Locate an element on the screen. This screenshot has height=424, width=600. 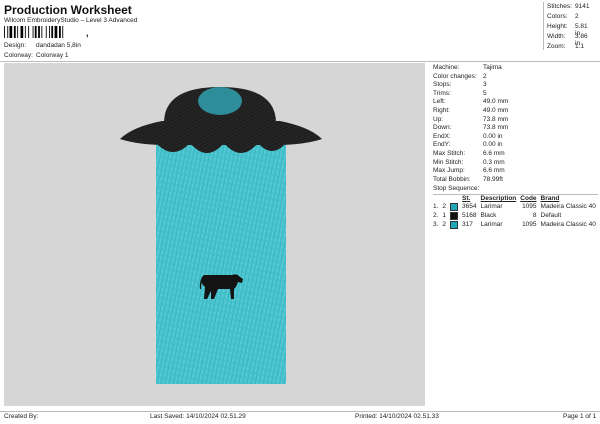
col-brand: Brand is located at coordinates (550, 198).